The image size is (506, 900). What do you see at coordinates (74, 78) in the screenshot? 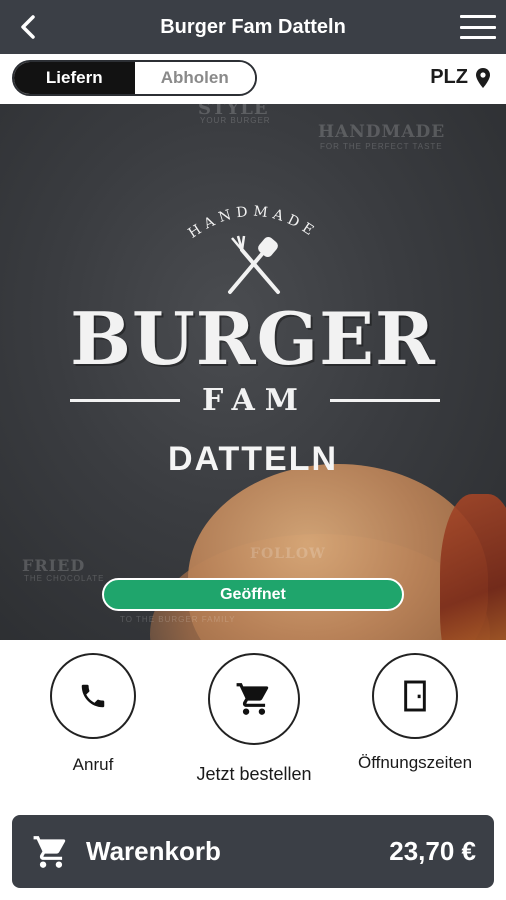
I see `mode-option-liefern: Liefern` at bounding box center [74, 78].